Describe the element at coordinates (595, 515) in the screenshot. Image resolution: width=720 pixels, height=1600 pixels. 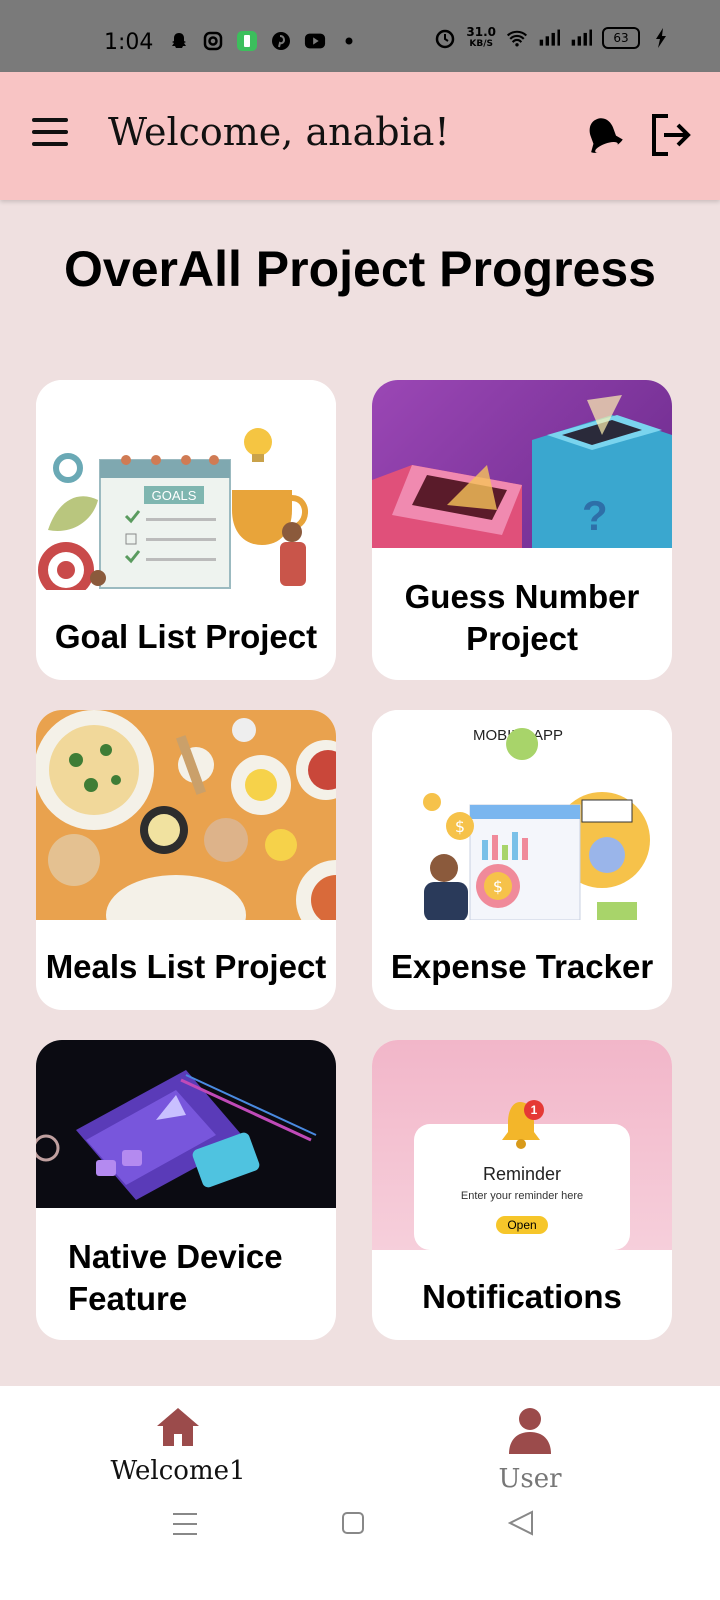
I see `question-mark-image-text: ?` at that location.